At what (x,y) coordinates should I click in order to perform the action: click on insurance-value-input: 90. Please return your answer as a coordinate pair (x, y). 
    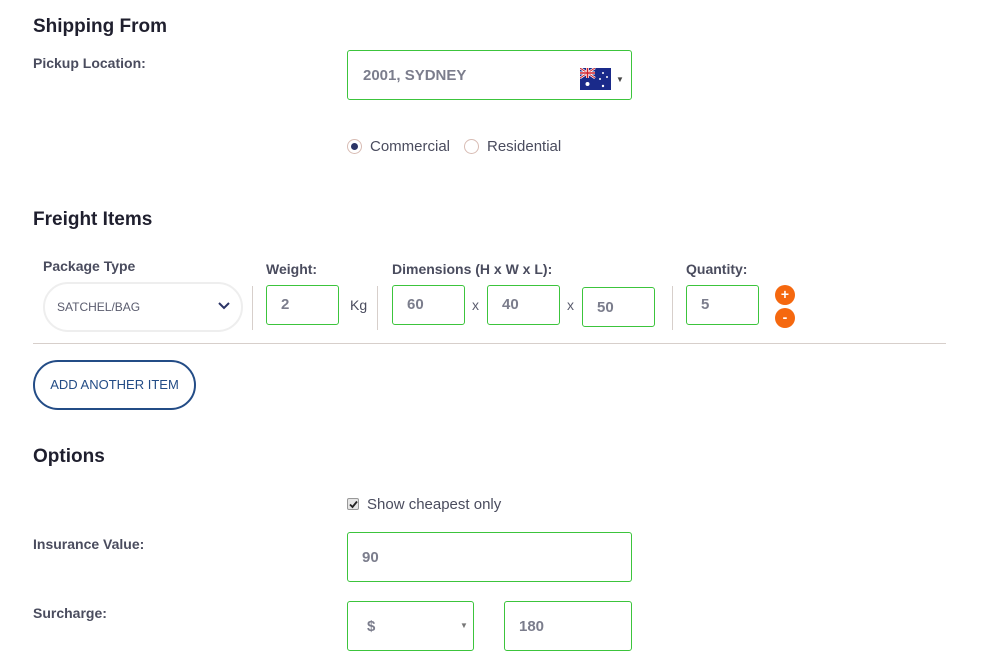
    Looking at the image, I should click on (489, 557).